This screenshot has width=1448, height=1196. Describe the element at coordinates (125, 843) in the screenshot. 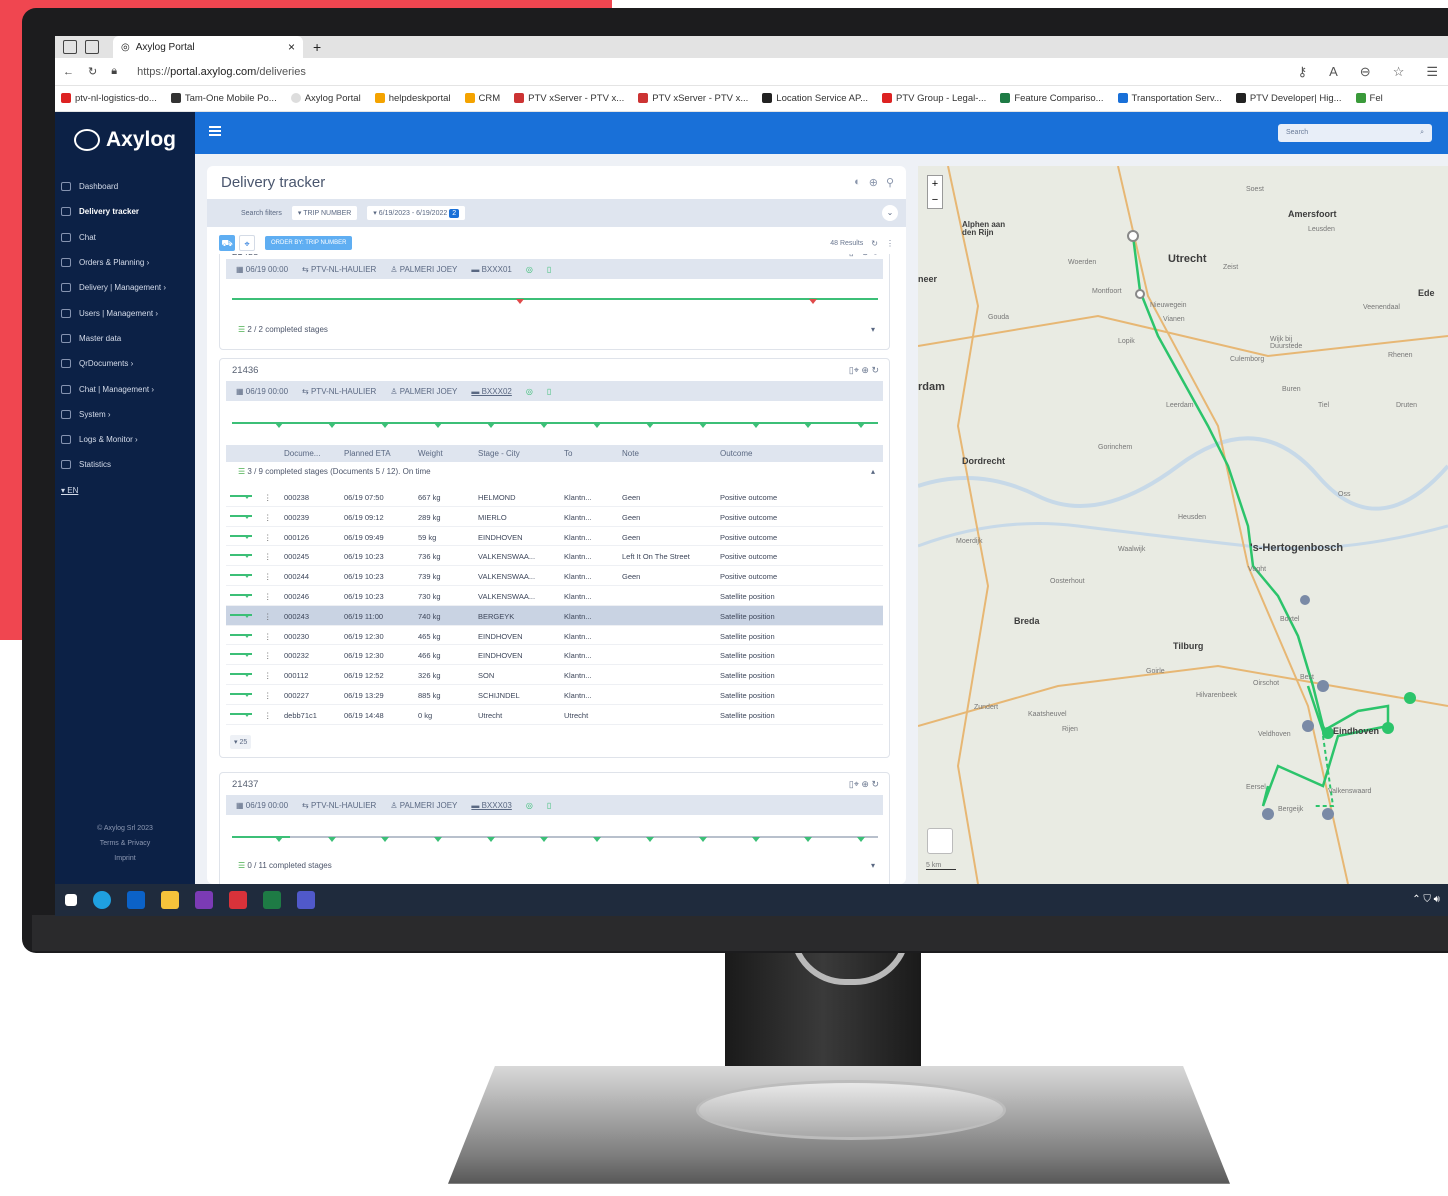

I see `terms-link: Terms & Privacy` at that location.